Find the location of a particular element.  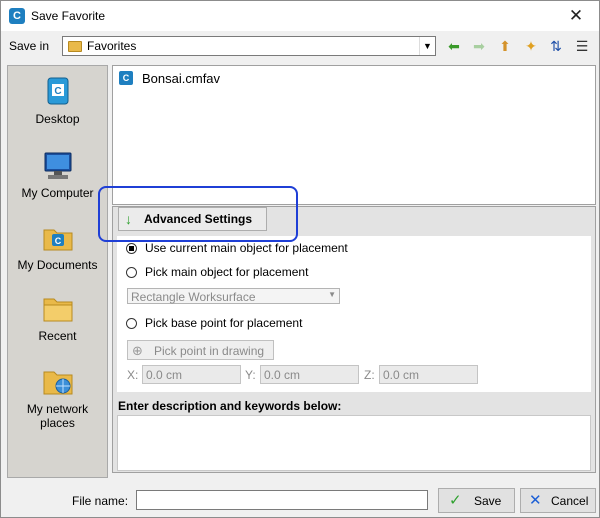

place-my-computer: My Computer is located at coordinates (57, 175).